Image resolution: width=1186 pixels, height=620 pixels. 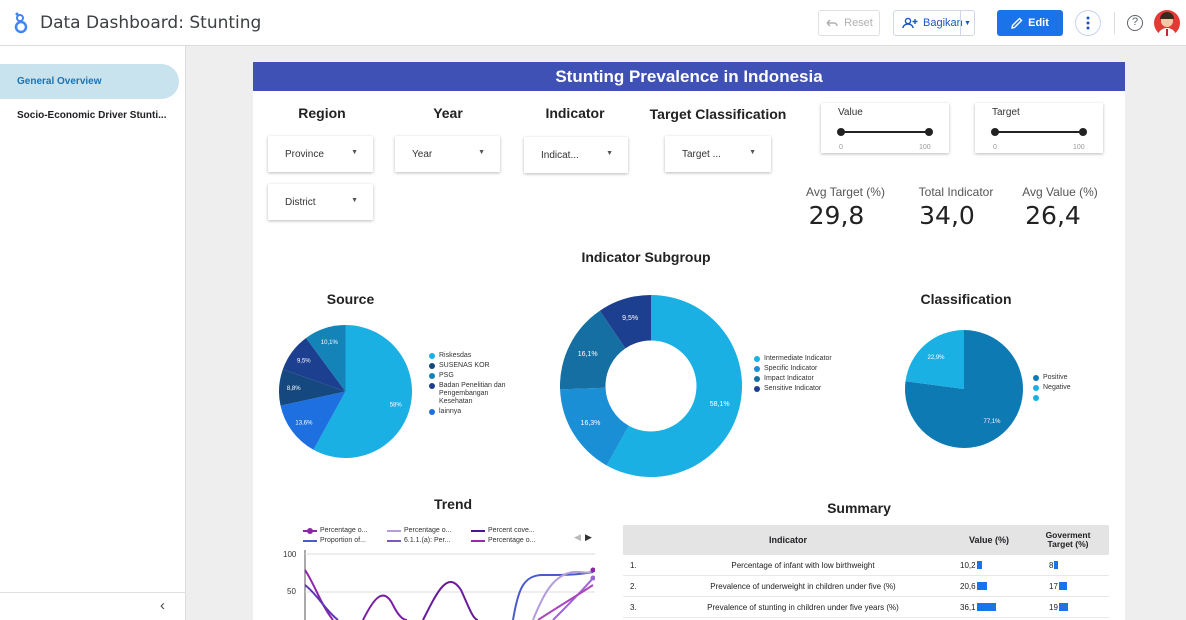 What do you see at coordinates (850, 112) in the screenshot?
I see `slider-label: Value` at bounding box center [850, 112].